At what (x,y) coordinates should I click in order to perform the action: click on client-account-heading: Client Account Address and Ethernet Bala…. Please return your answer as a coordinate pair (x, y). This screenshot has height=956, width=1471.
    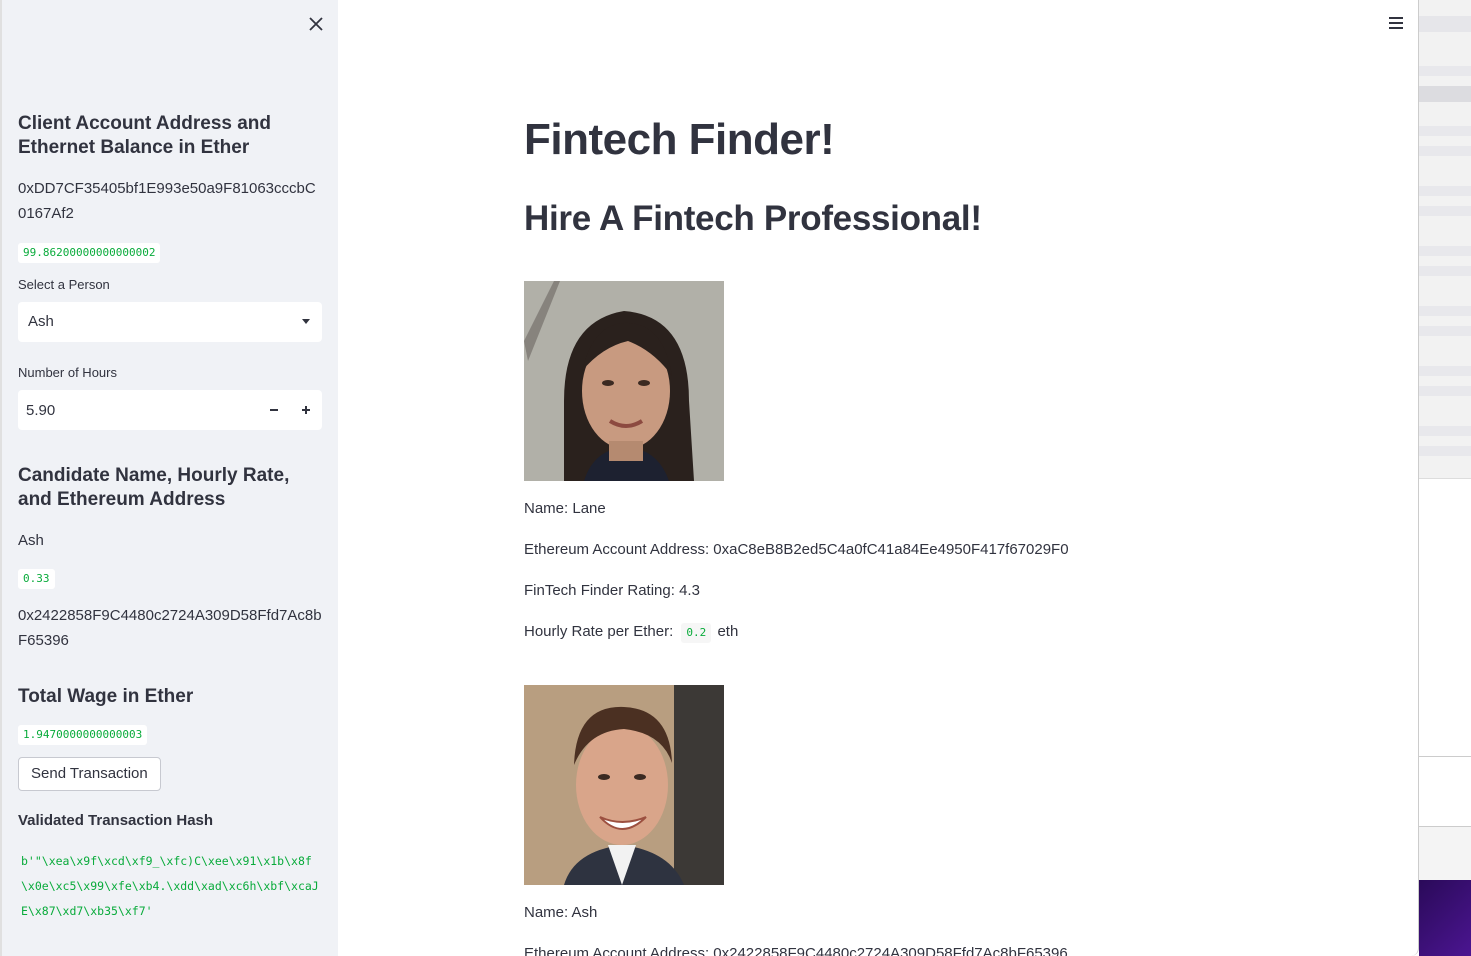
    Looking at the image, I should click on (145, 135).